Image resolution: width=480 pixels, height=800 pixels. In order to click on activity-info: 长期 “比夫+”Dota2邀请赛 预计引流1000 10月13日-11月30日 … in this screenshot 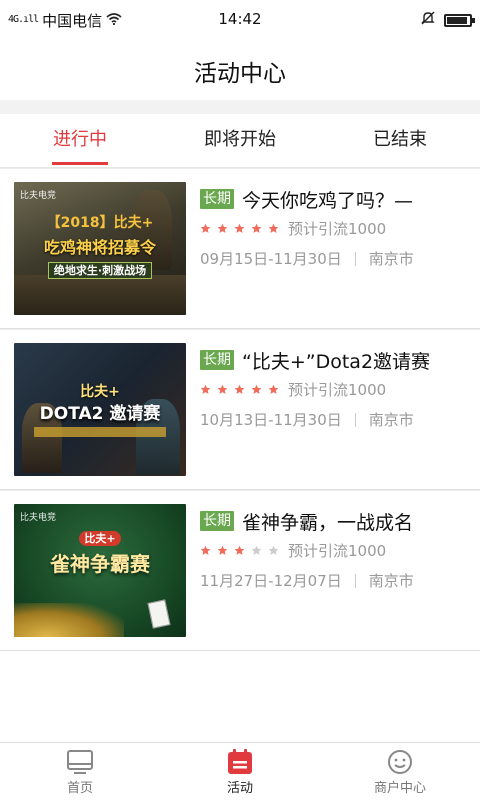, I will do `click(335, 388)`.